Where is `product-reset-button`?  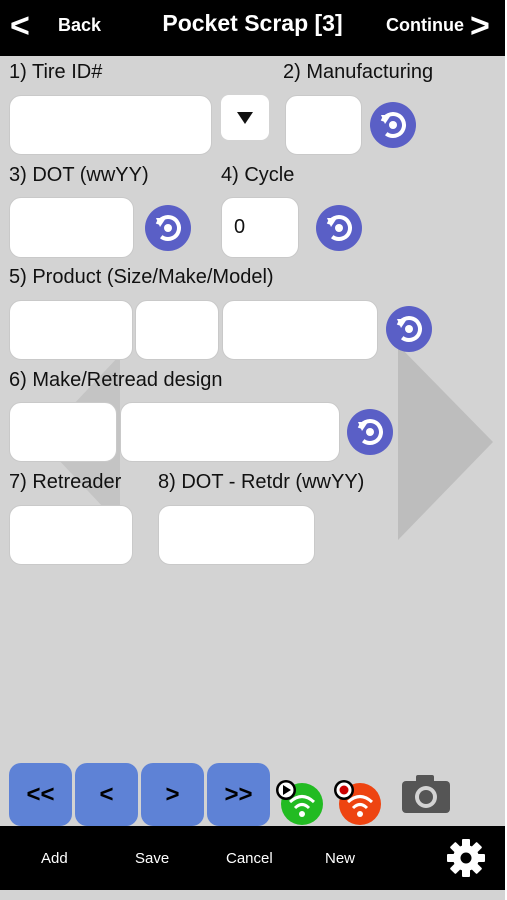
product-reset-button is located at coordinates (409, 329).